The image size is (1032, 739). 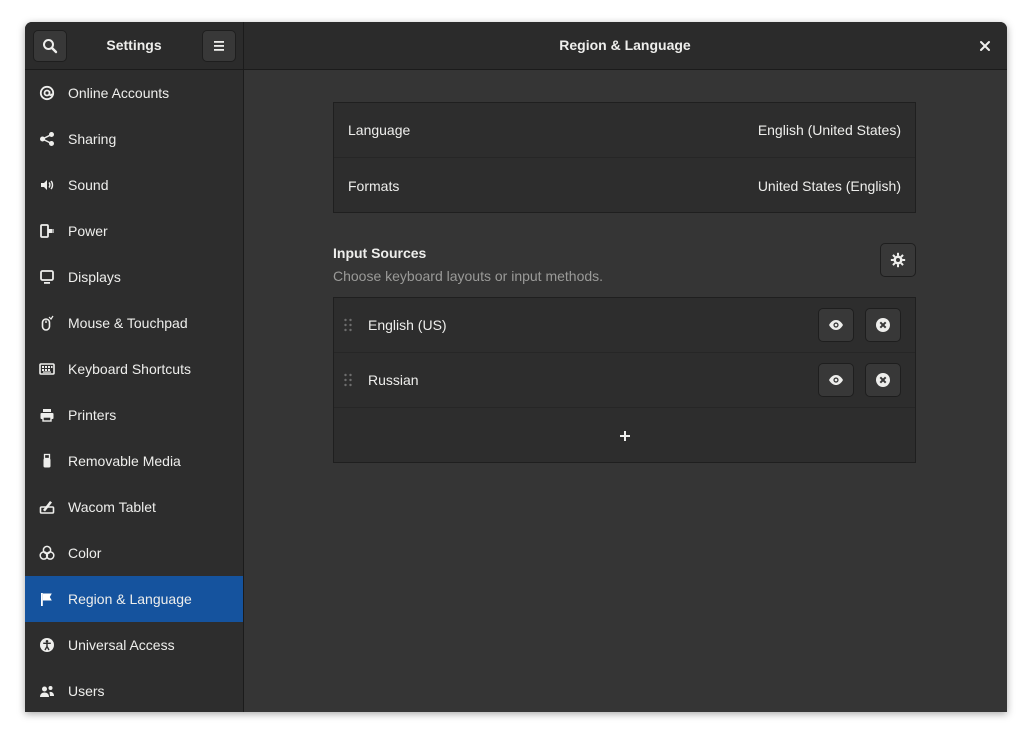 What do you see at coordinates (47, 369) in the screenshot?
I see `keyboard-icon` at bounding box center [47, 369].